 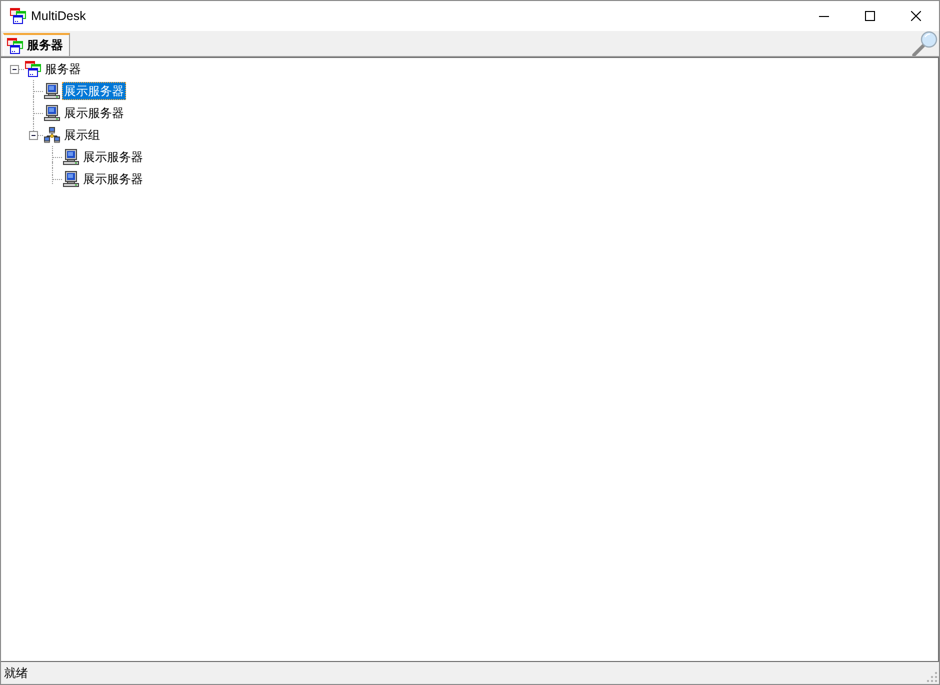 What do you see at coordinates (932, 677) in the screenshot?
I see `size-grip-icon` at bounding box center [932, 677].